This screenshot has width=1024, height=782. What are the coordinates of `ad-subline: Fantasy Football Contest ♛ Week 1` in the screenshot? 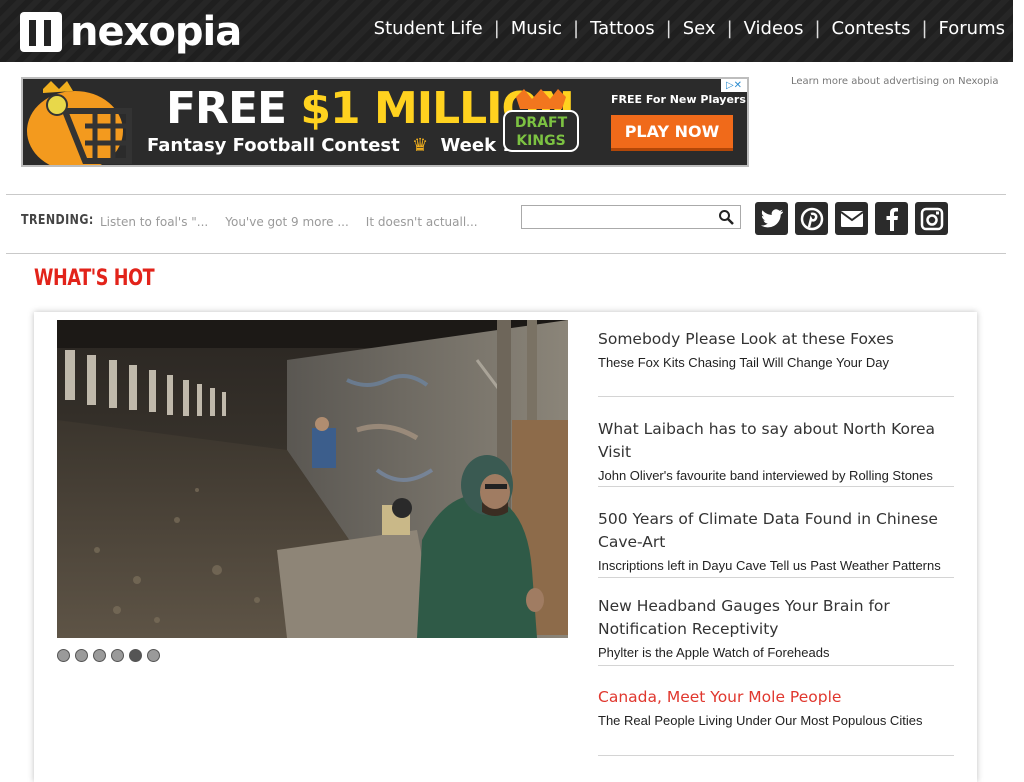 It's located at (331, 145).